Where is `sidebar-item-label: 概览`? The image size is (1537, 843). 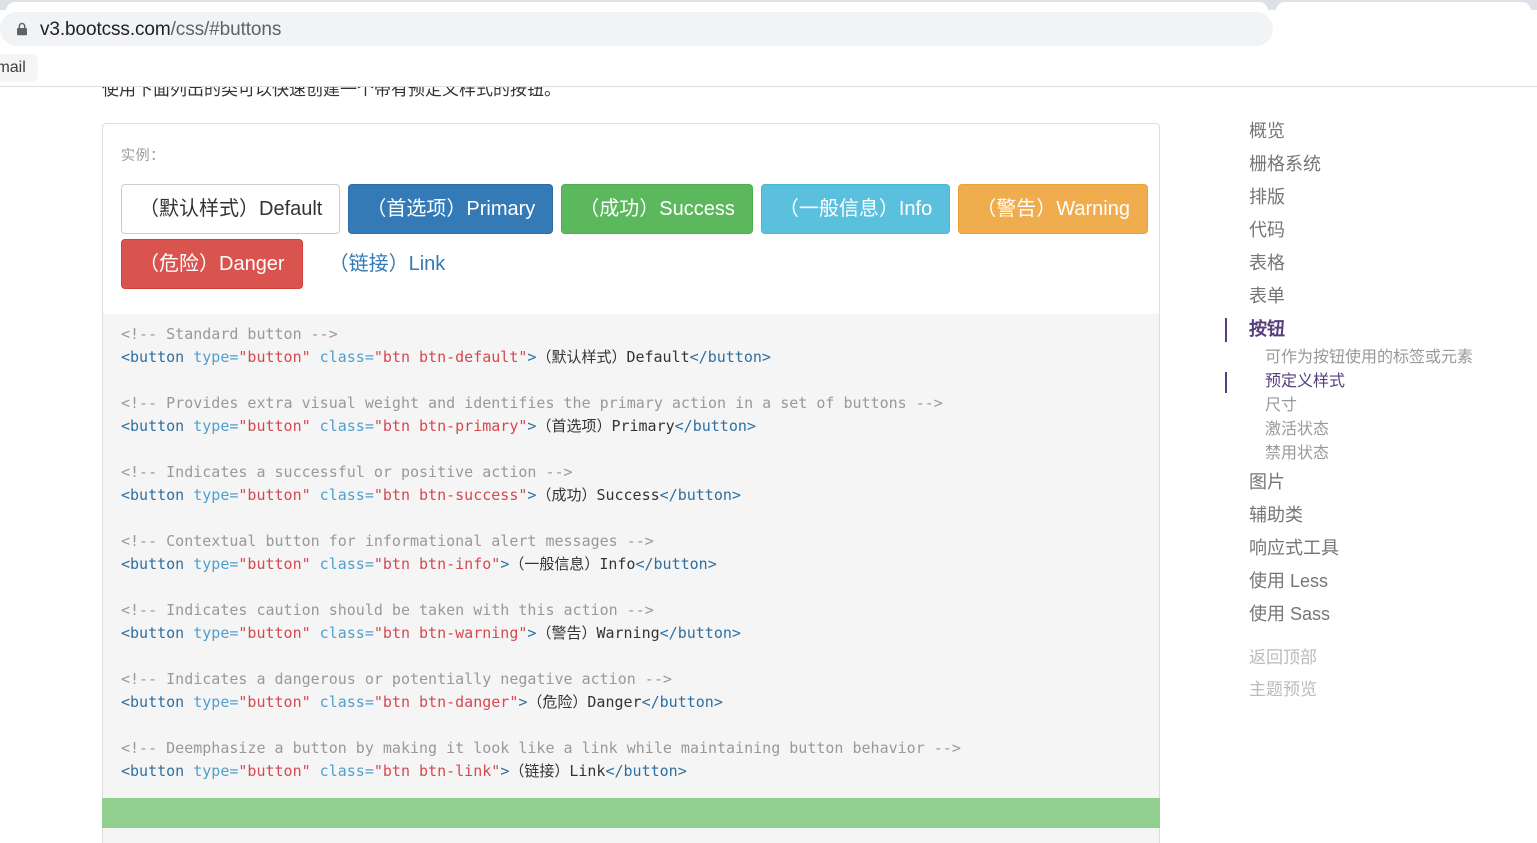
sidebar-item-label: 概览 is located at coordinates (1267, 131).